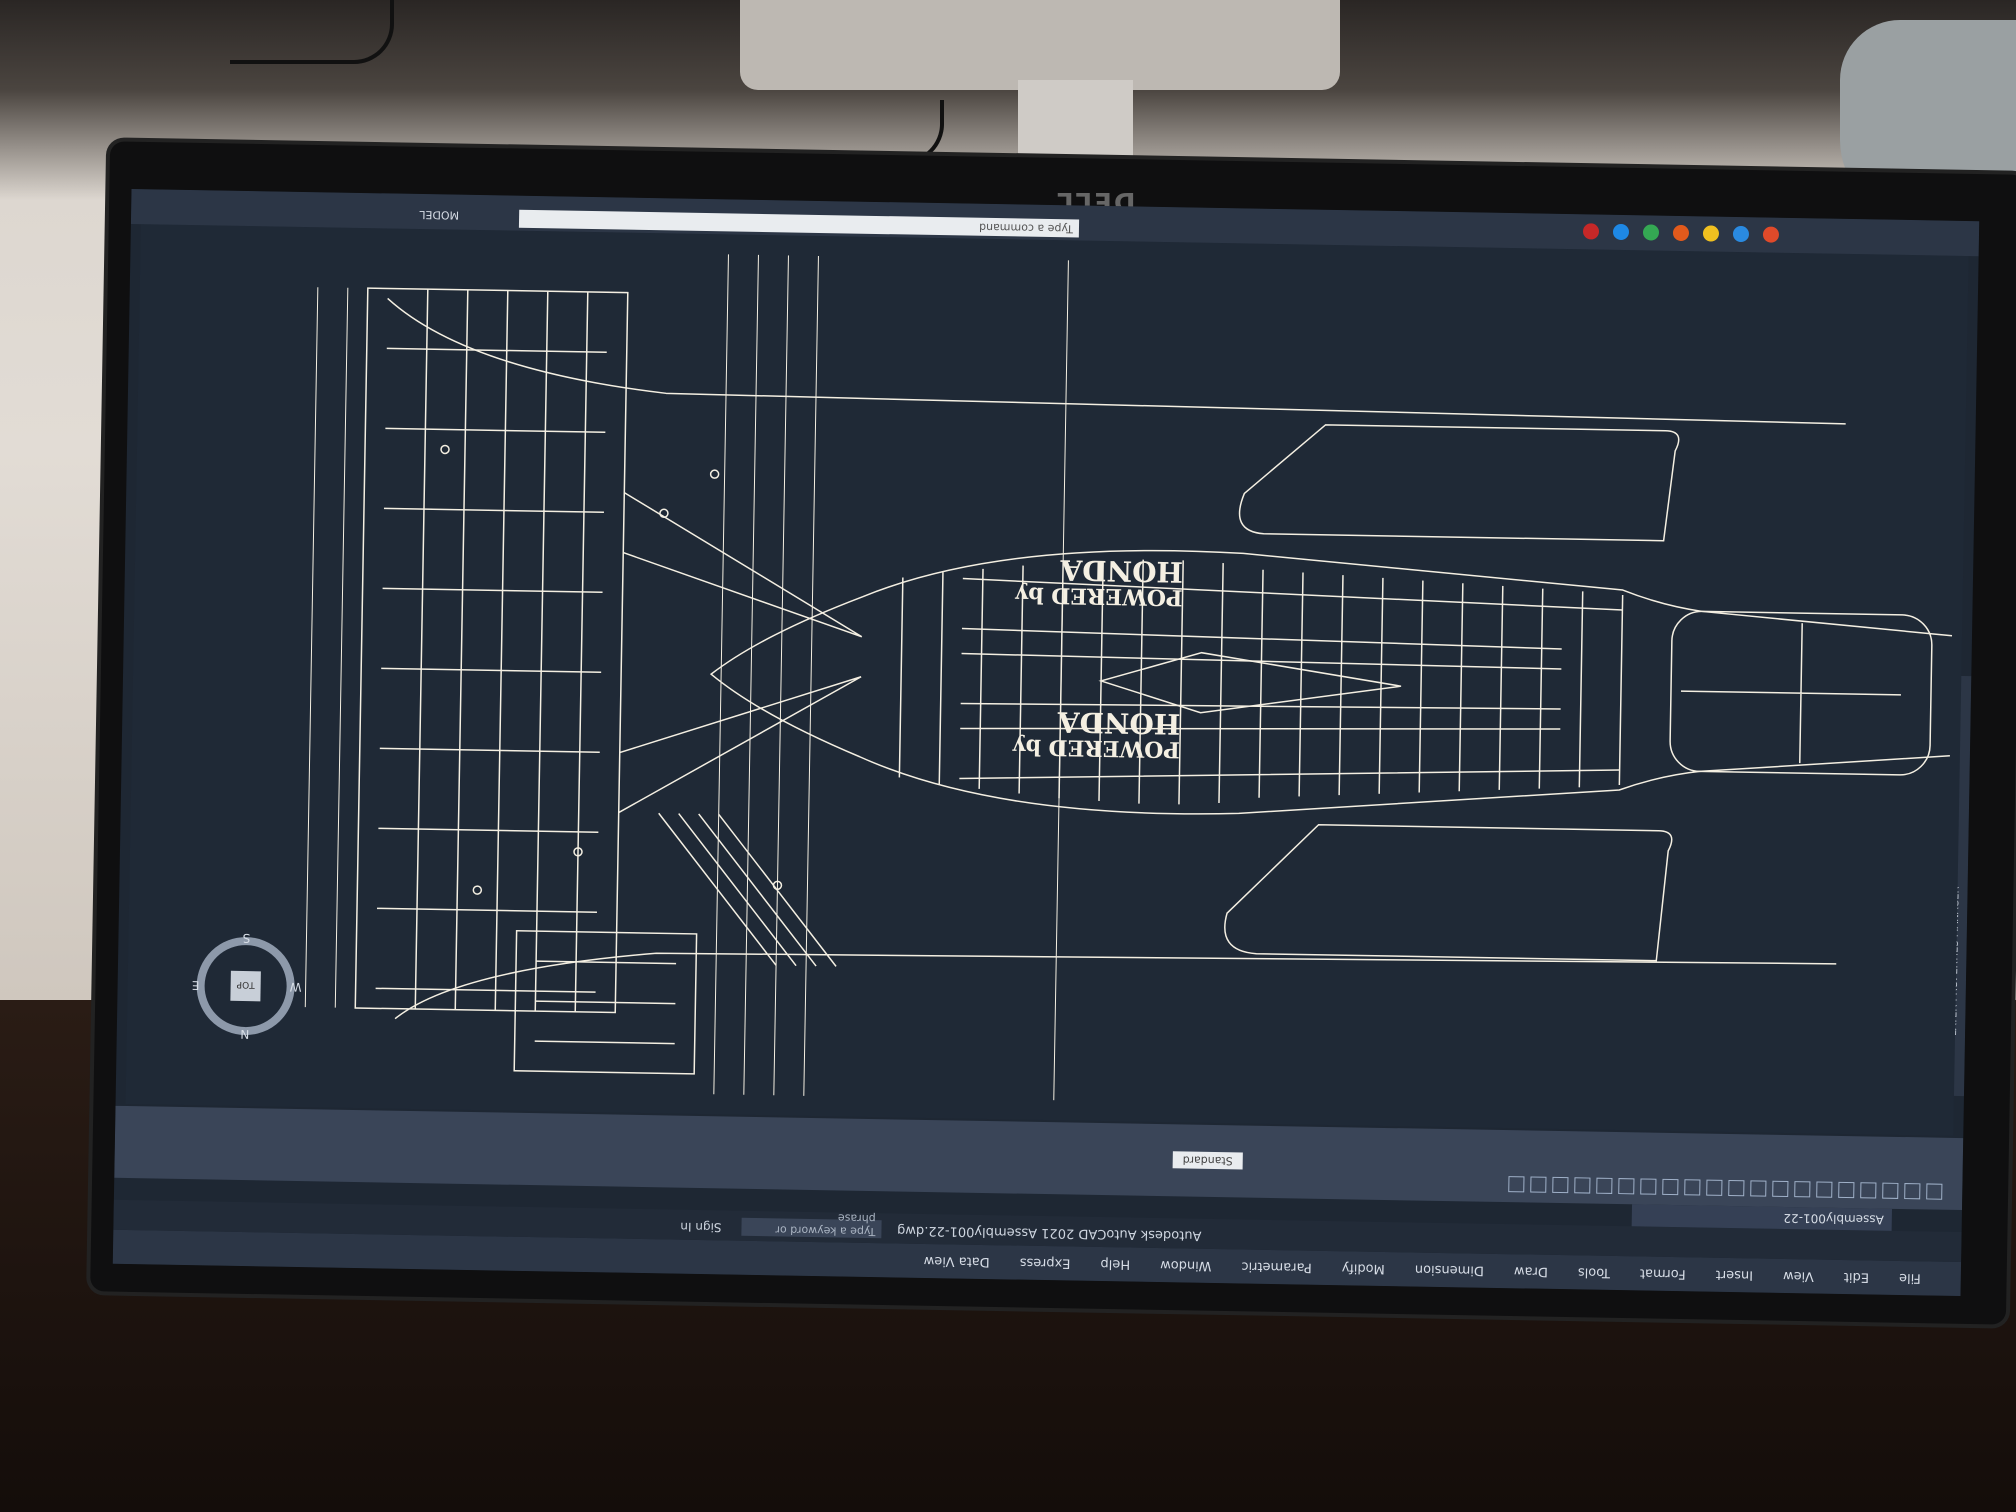  What do you see at coordinates (1670, 1187) in the screenshot?
I see `scale-tool-icon` at bounding box center [1670, 1187].